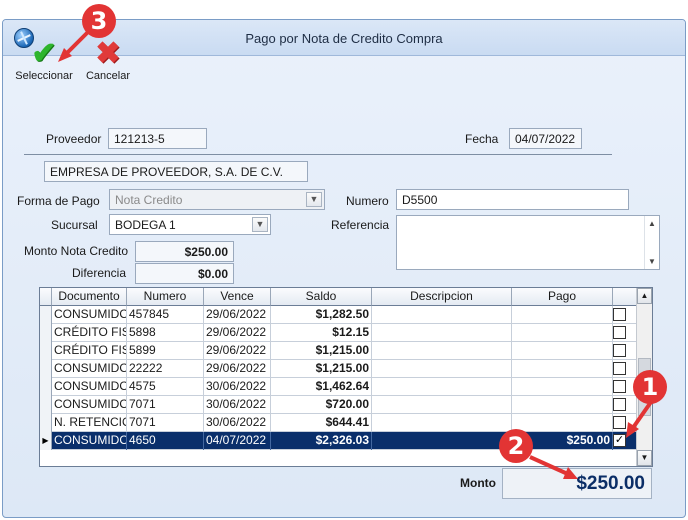 Image resolution: width=688 pixels, height=520 pixels. I want to click on annotation-badge-2: 2, so click(516, 446).